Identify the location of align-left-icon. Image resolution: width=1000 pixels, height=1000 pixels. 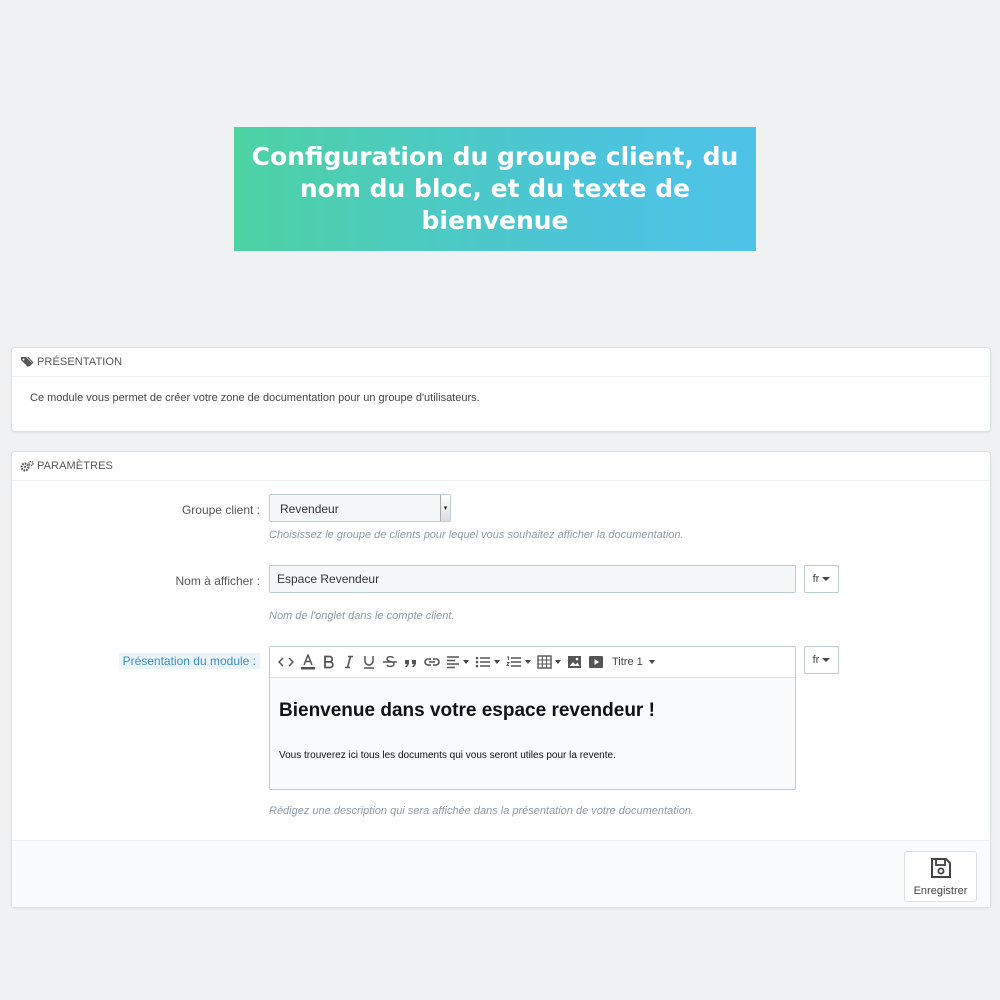
(457, 662).